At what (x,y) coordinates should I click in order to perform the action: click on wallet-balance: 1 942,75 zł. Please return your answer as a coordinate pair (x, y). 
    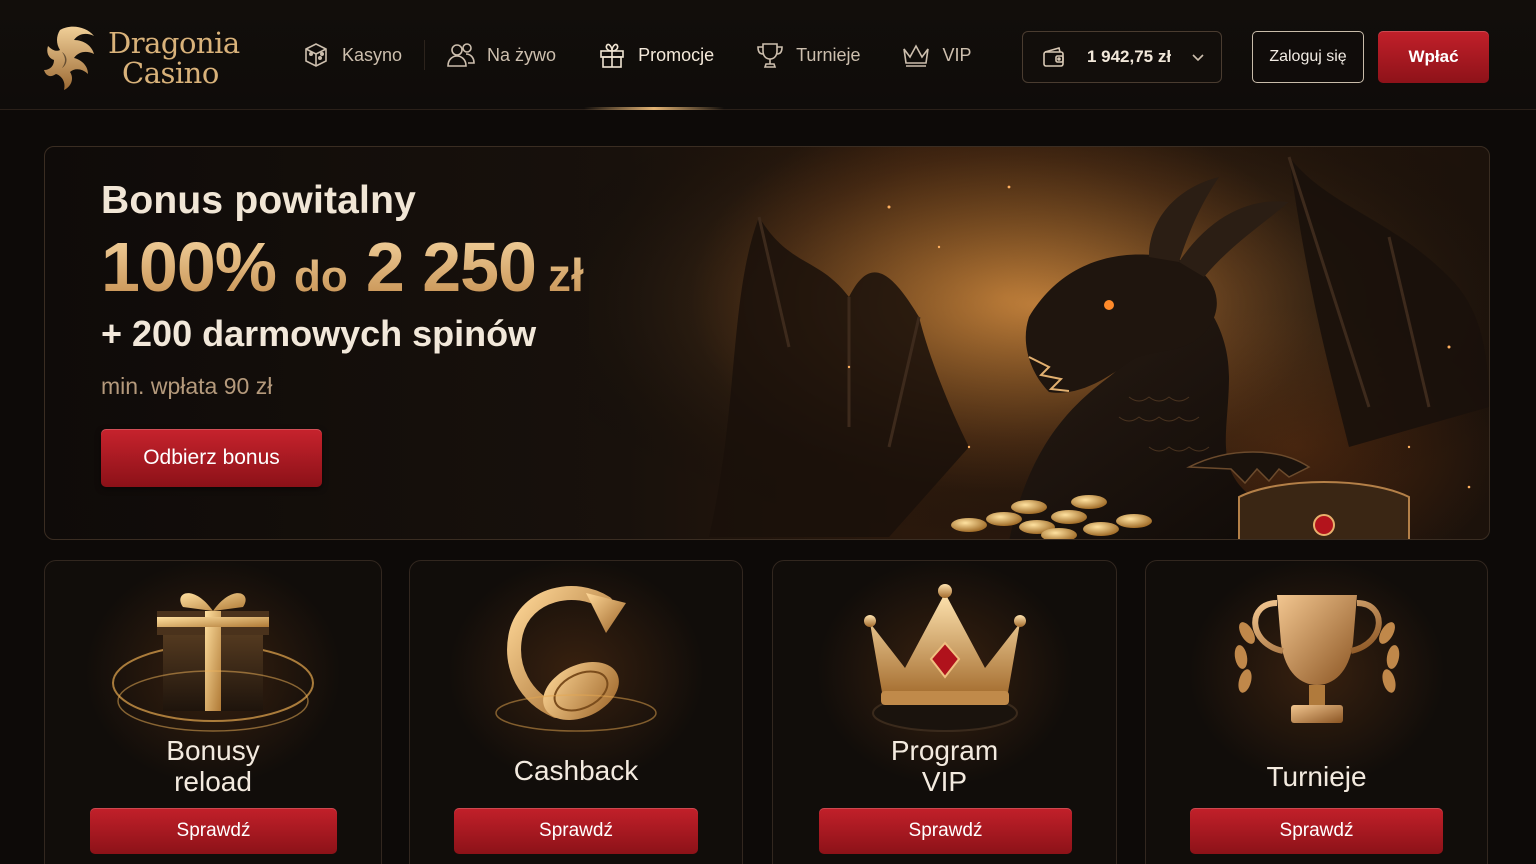
    Looking at the image, I should click on (1129, 56).